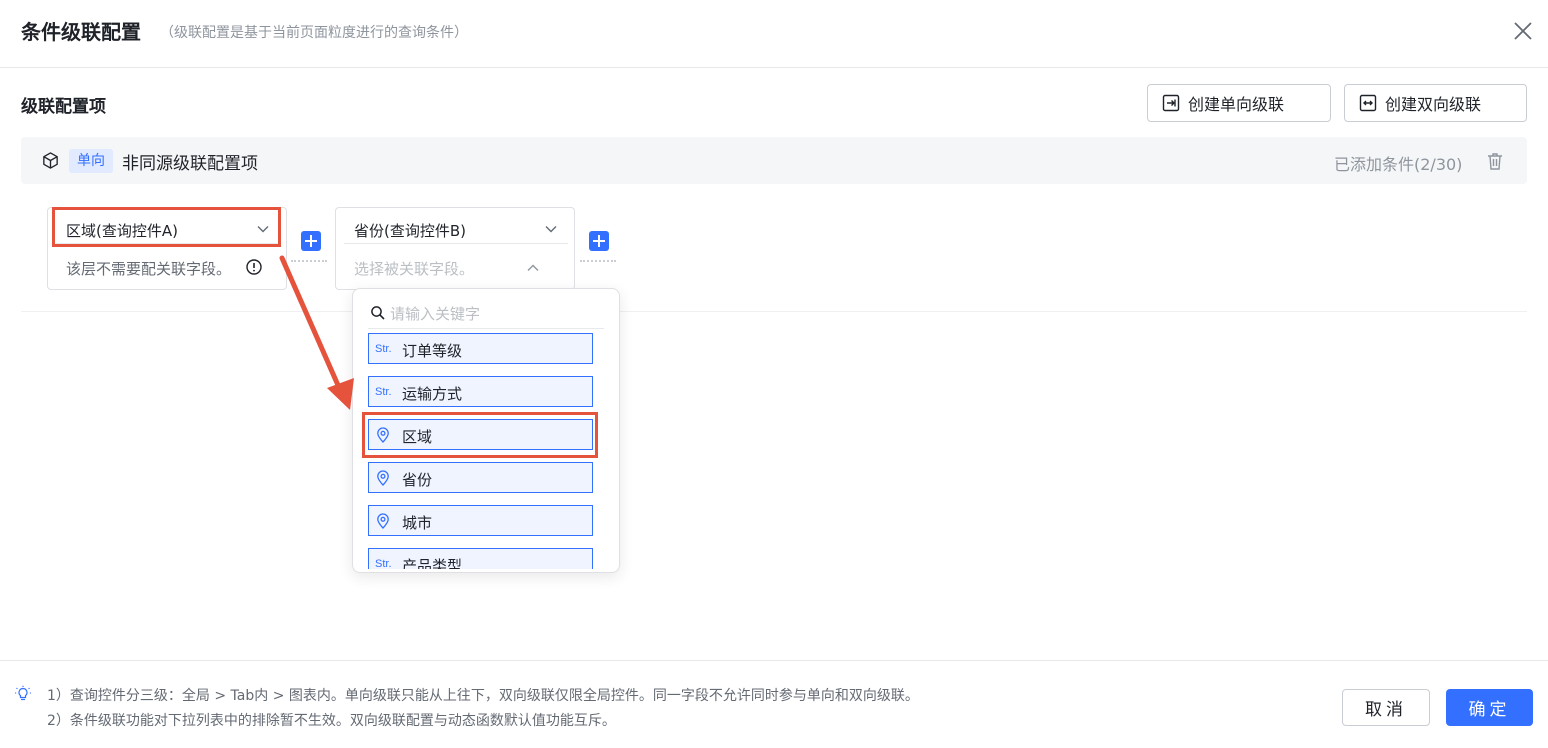 This screenshot has height=748, width=1548. I want to click on query-control-card-b: 省份(查询控件B) 选择被关联字段。, so click(455, 248).